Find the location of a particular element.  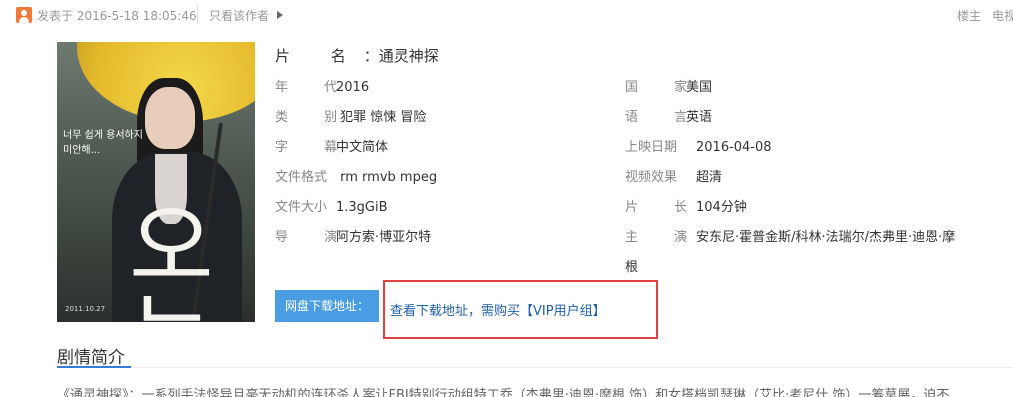

plot-section-title: 剧情简介 is located at coordinates (91, 358).